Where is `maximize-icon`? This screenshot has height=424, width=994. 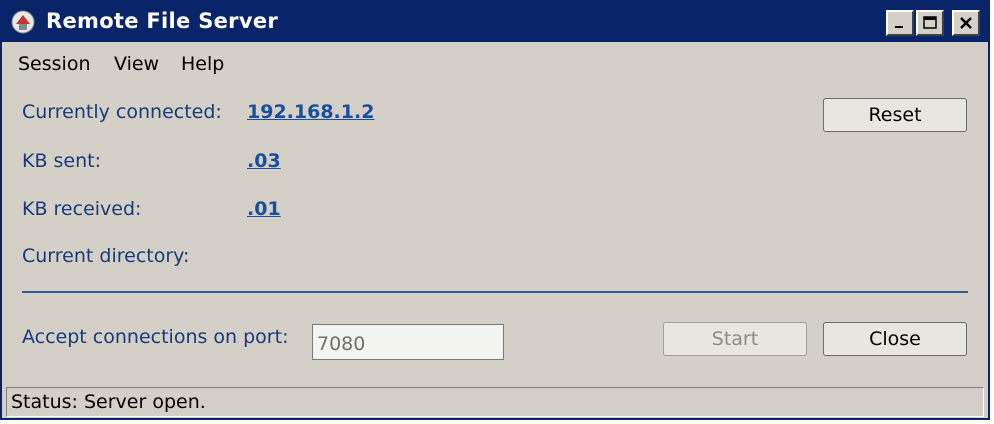
maximize-icon is located at coordinates (930, 22).